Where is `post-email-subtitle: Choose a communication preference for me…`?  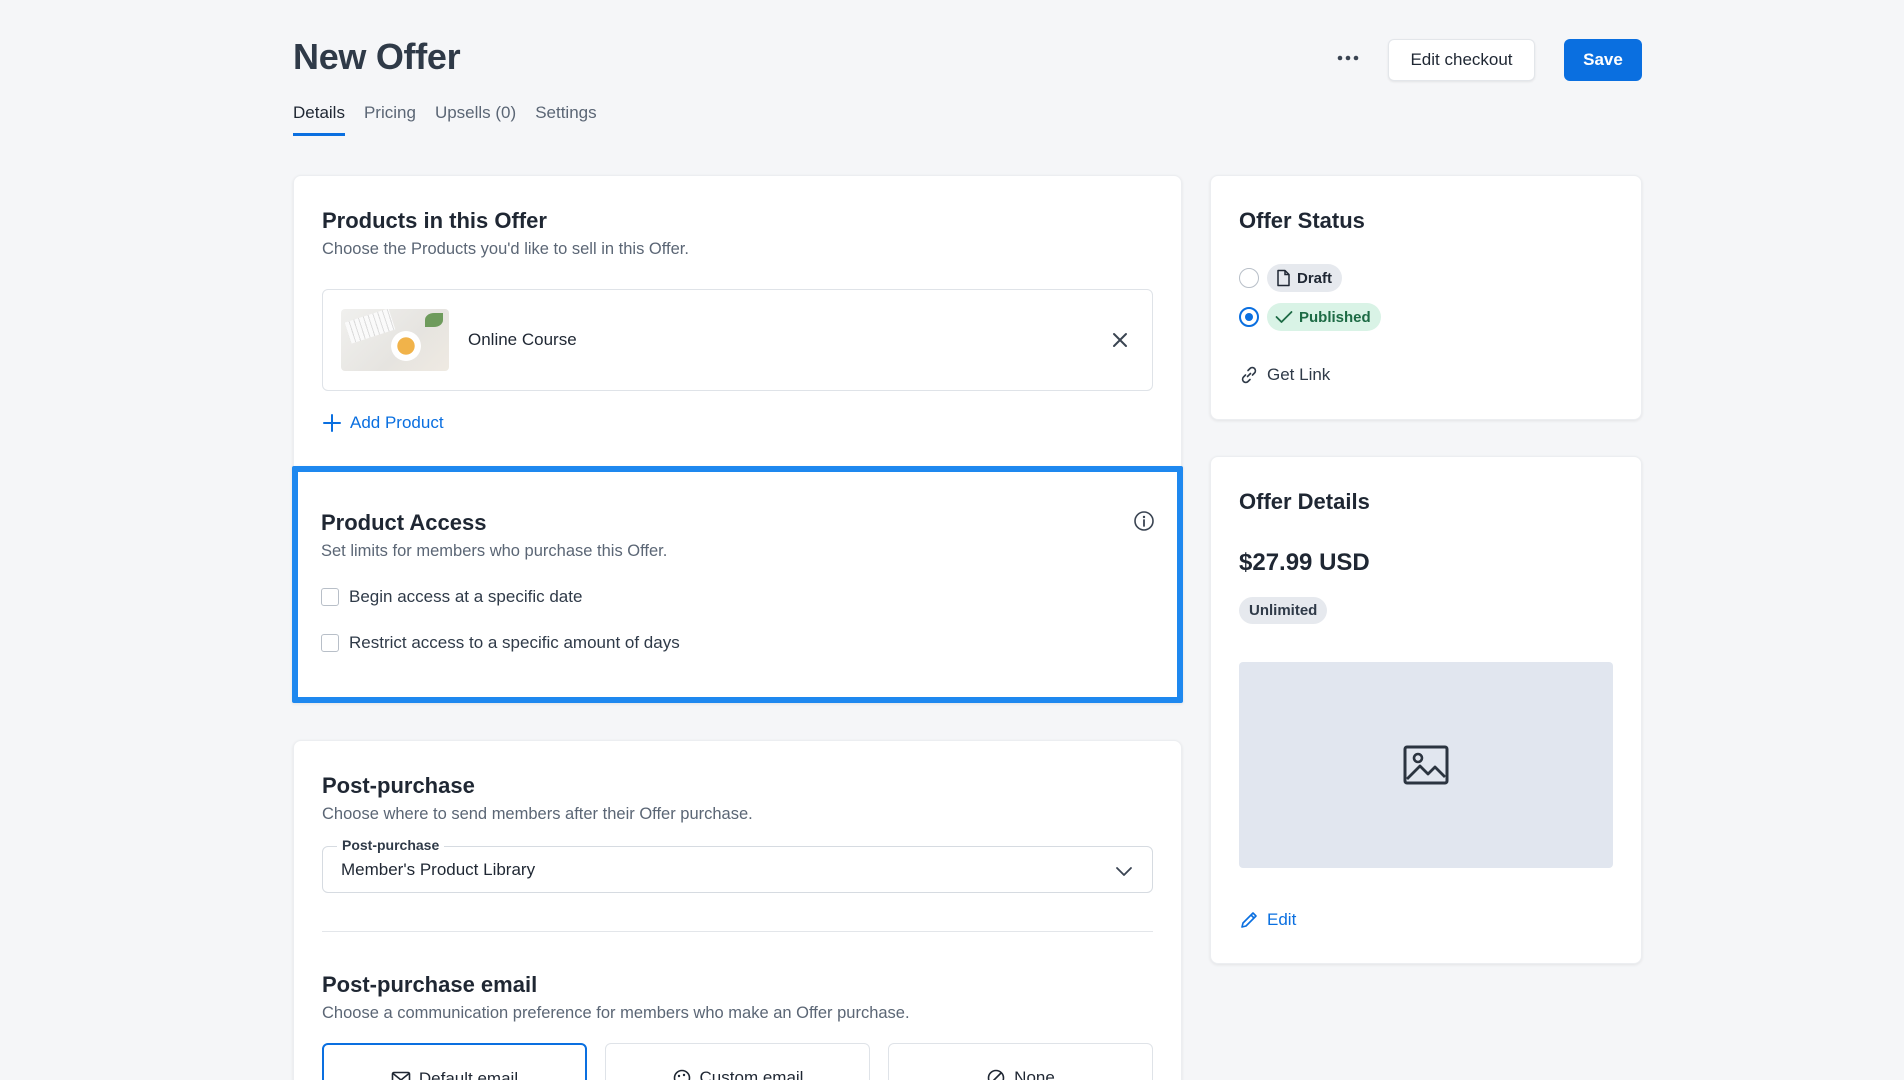
post-email-subtitle: Choose a communication preference for me… is located at coordinates (616, 1013).